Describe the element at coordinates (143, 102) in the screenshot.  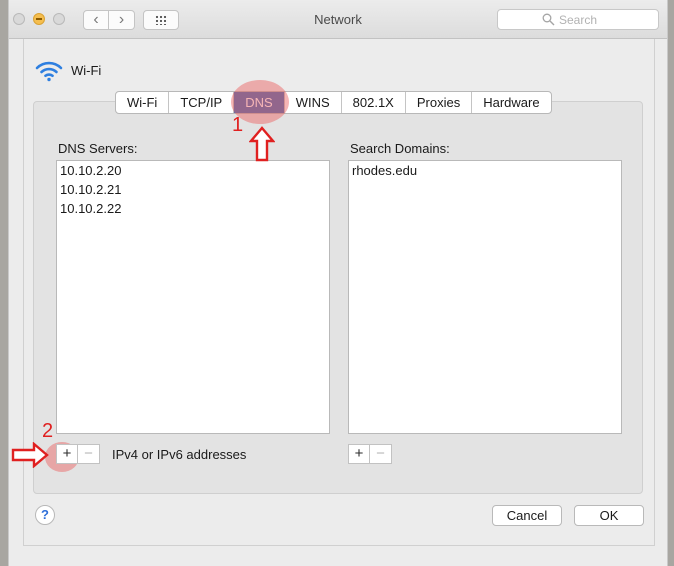
I see `tab-wifi: Wi-Fi` at that location.